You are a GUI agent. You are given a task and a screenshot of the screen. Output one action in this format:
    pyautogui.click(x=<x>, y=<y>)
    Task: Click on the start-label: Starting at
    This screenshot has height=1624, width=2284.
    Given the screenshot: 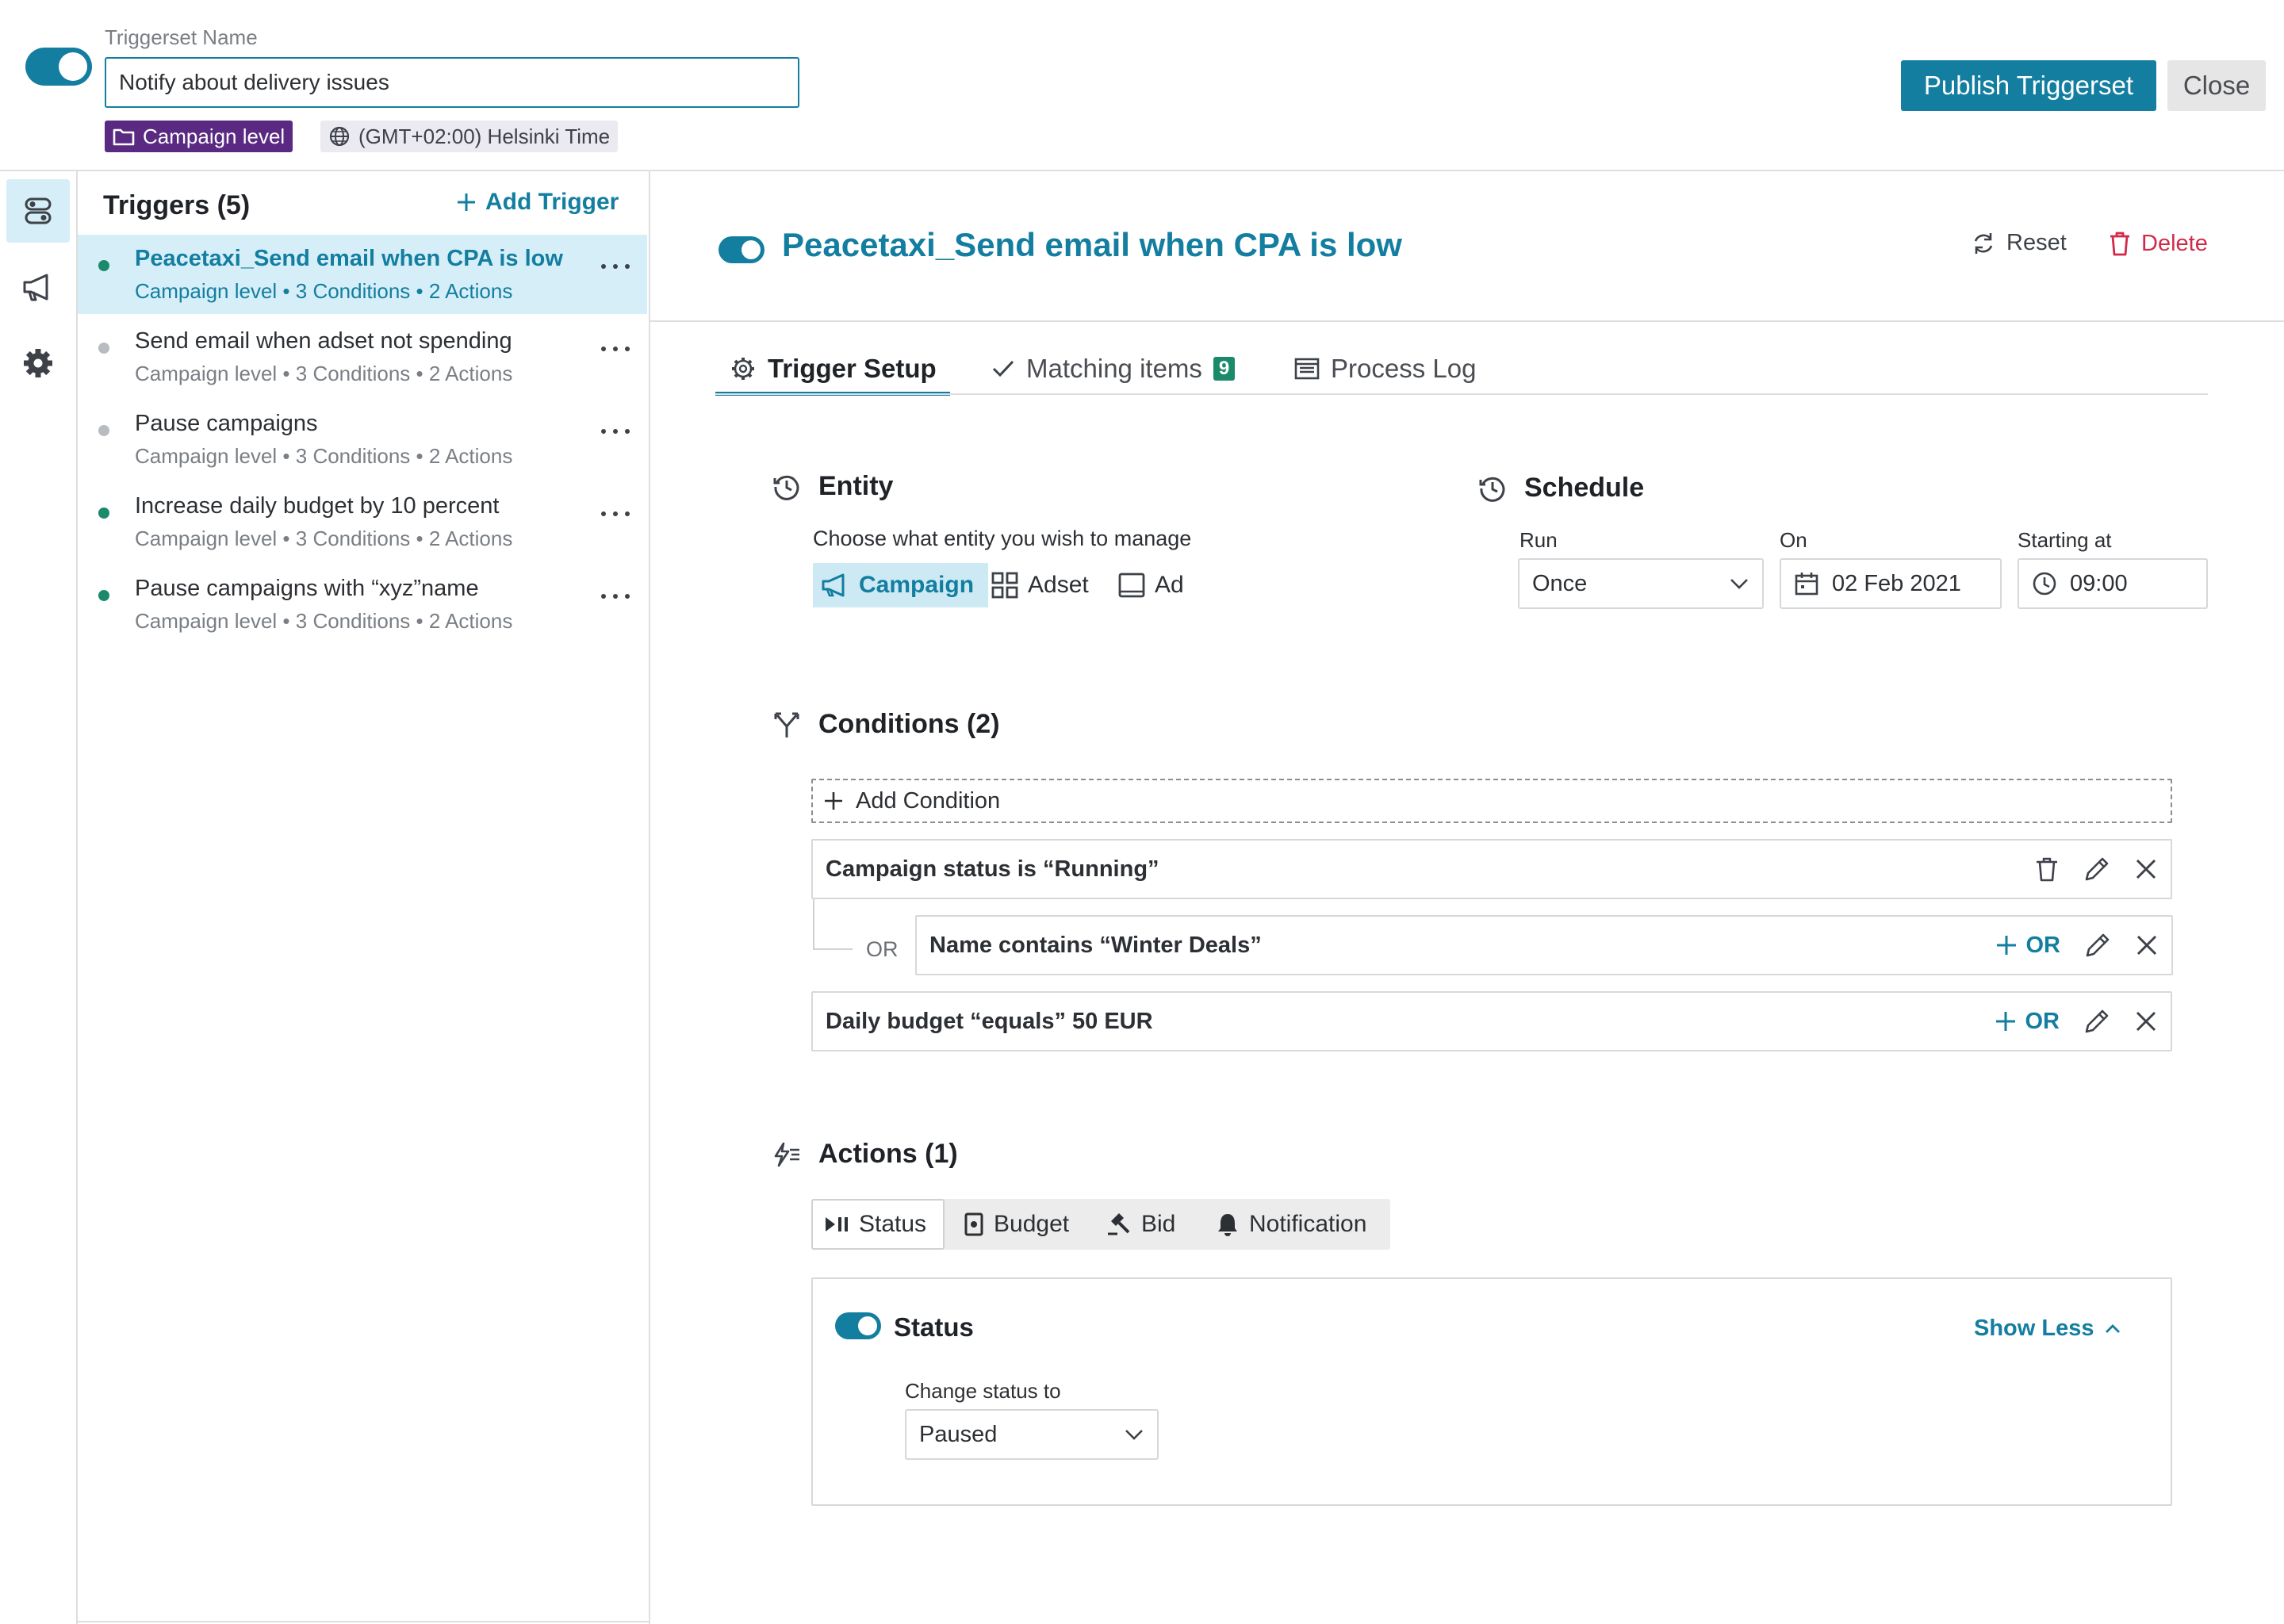 What is the action you would take?
    pyautogui.click(x=2065, y=540)
    